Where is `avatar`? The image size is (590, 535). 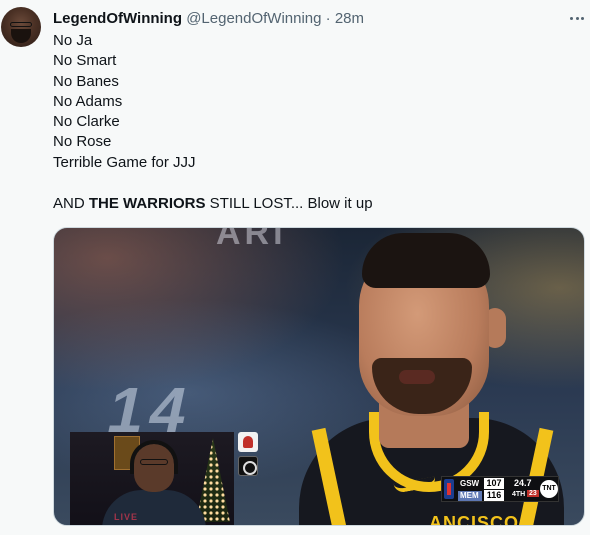
avatar is located at coordinates (21, 27).